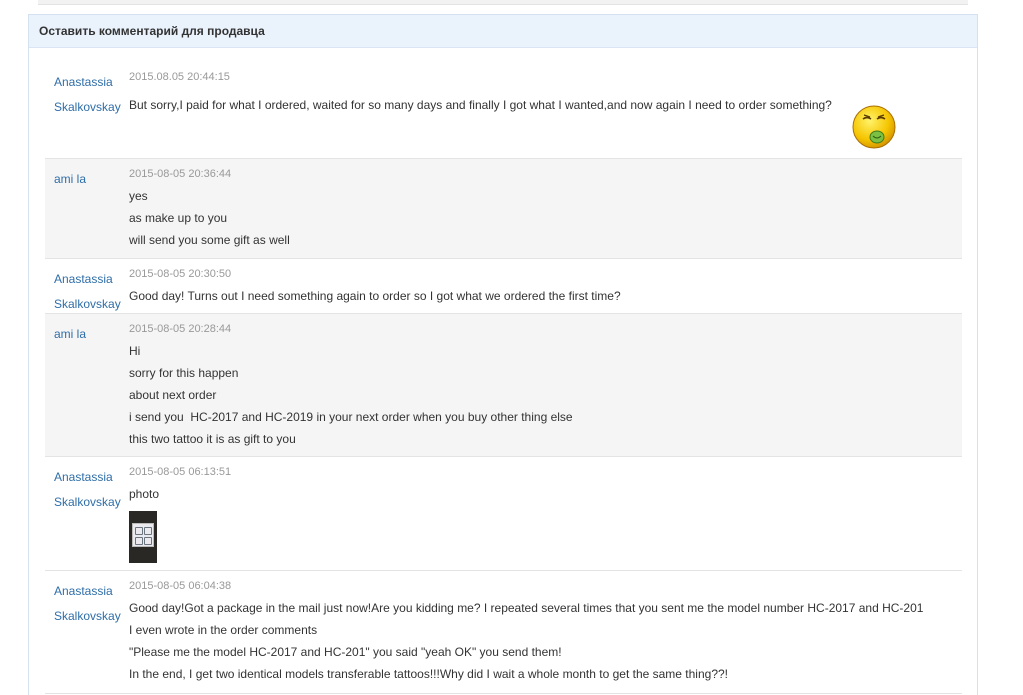  What do you see at coordinates (180, 586) in the screenshot?
I see `message-date: 2015-08-05 06:04:38` at bounding box center [180, 586].